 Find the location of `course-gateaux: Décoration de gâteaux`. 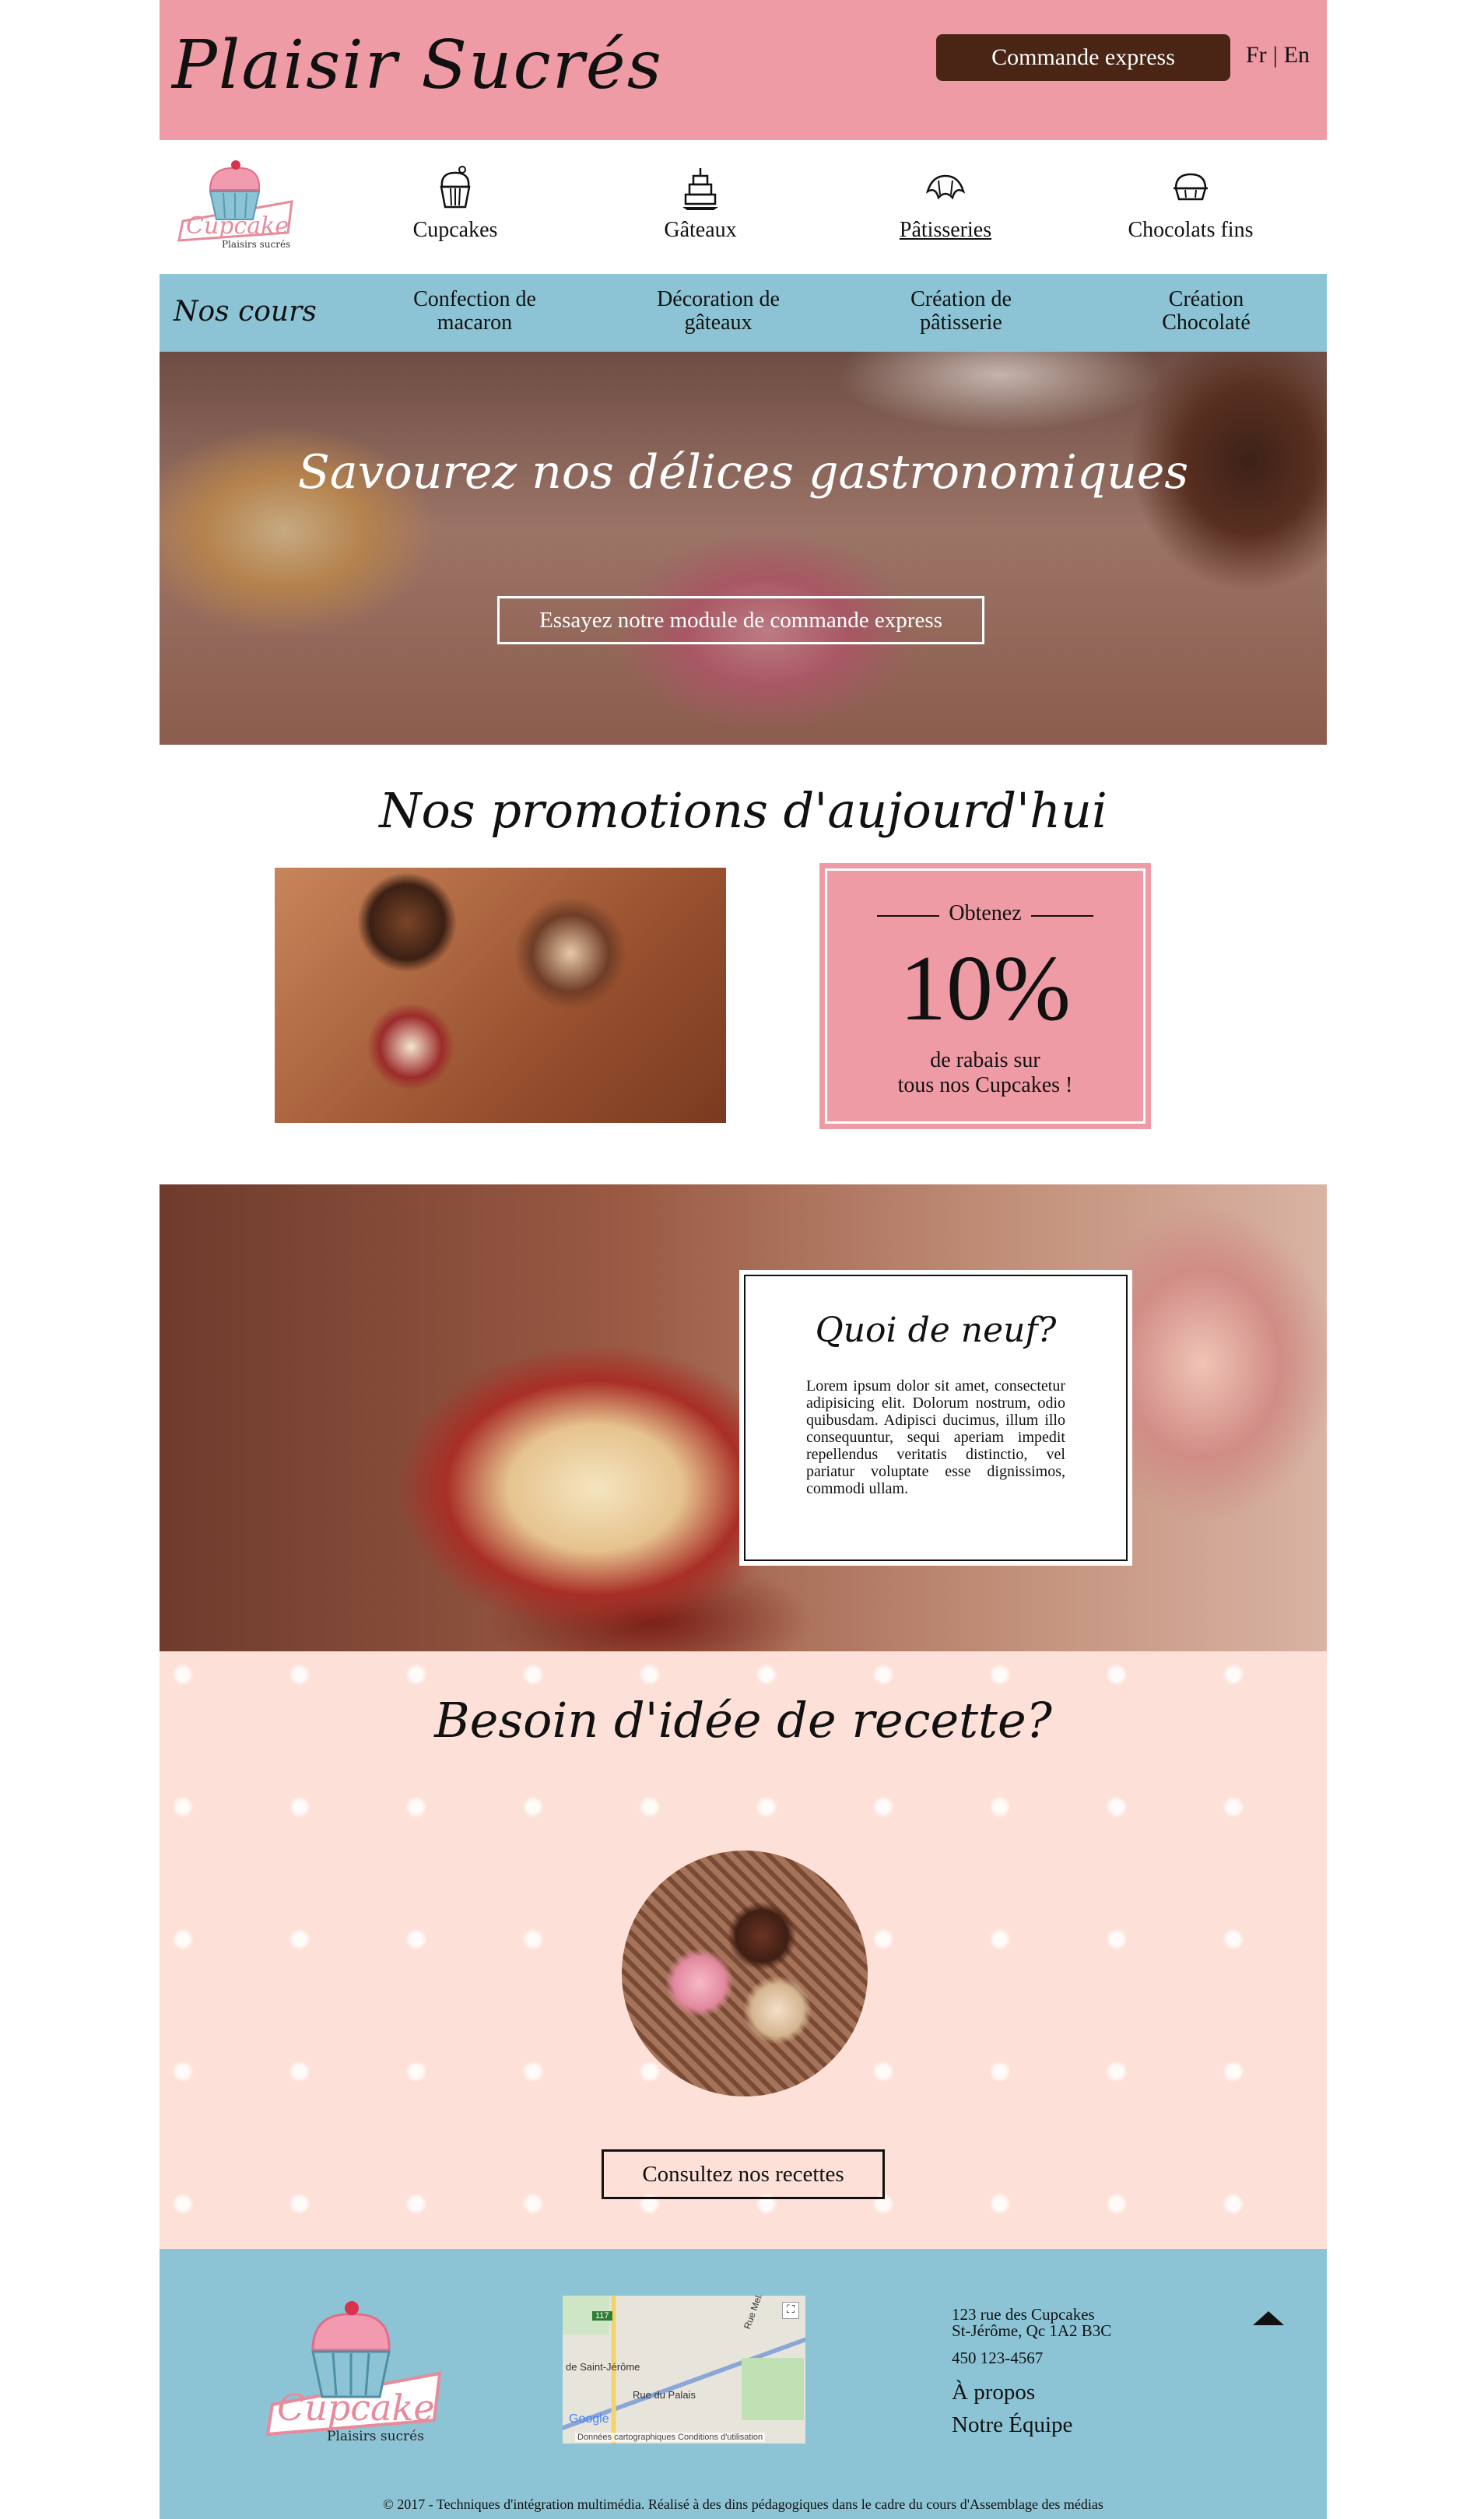

course-gateaux: Décoration de gâteaux is located at coordinates (718, 311).